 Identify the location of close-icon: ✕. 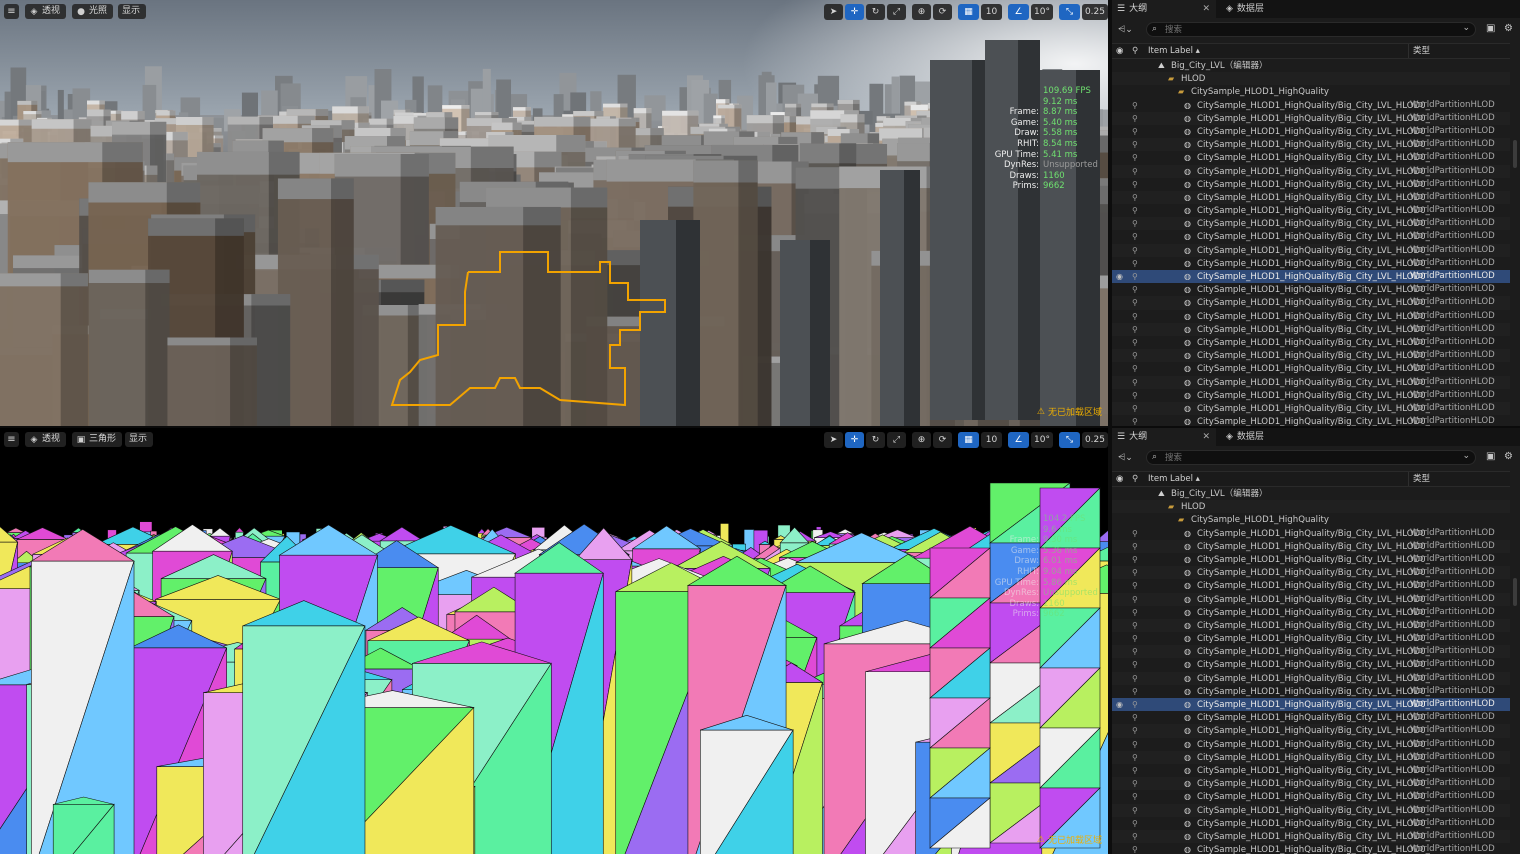
(1206, 437).